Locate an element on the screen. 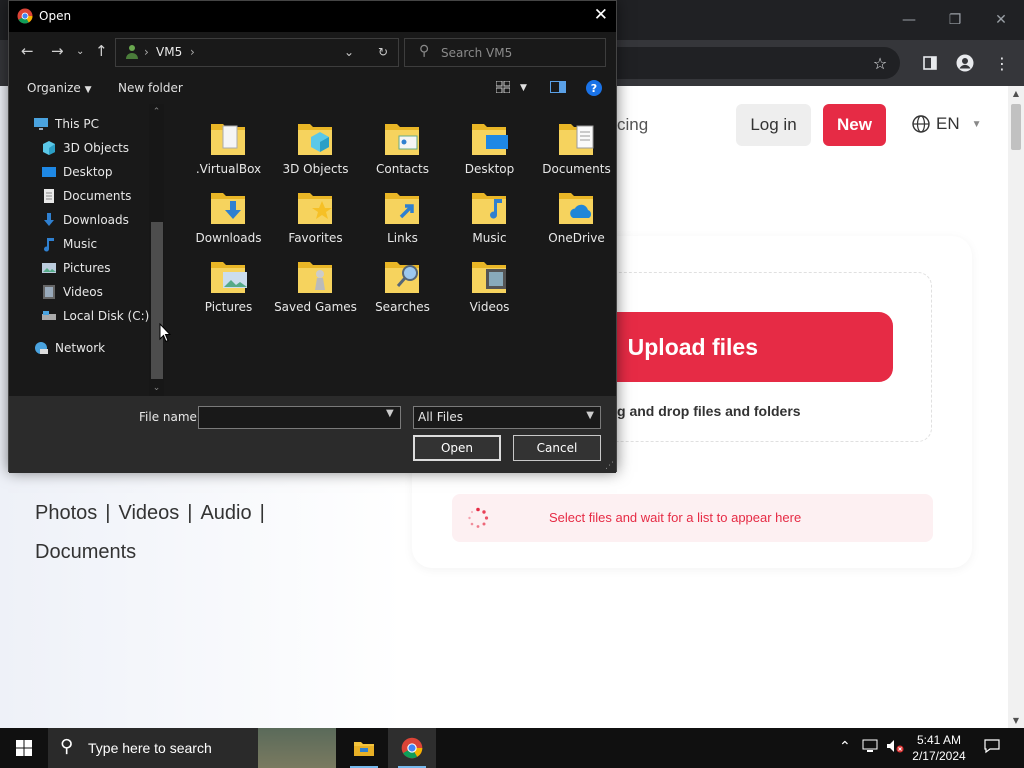 The width and height of the screenshot is (1024, 768). breadcrumb-vm5: VM5 is located at coordinates (169, 52).